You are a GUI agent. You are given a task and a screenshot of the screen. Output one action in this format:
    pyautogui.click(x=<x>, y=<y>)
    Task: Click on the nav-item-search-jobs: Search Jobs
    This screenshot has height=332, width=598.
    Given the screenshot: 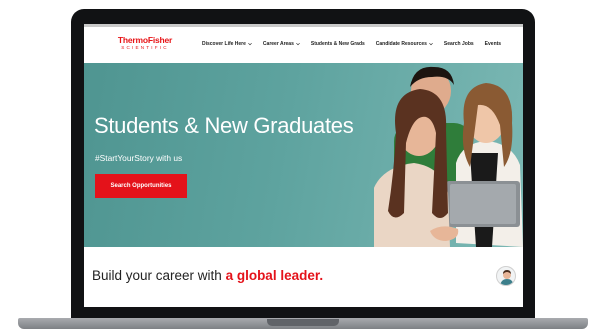 What is the action you would take?
    pyautogui.click(x=459, y=44)
    